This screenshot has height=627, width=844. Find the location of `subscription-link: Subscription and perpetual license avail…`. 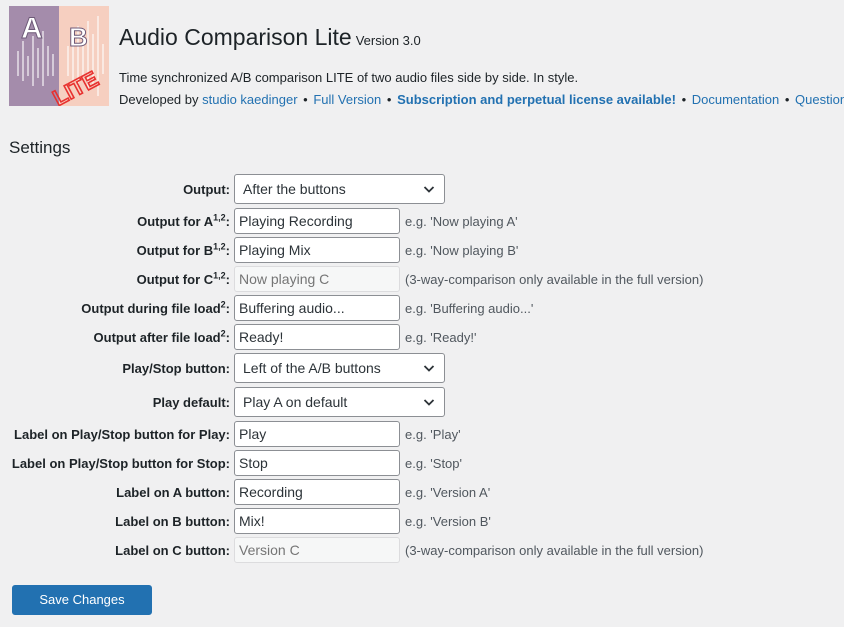

subscription-link: Subscription and perpetual license avail… is located at coordinates (536, 99).